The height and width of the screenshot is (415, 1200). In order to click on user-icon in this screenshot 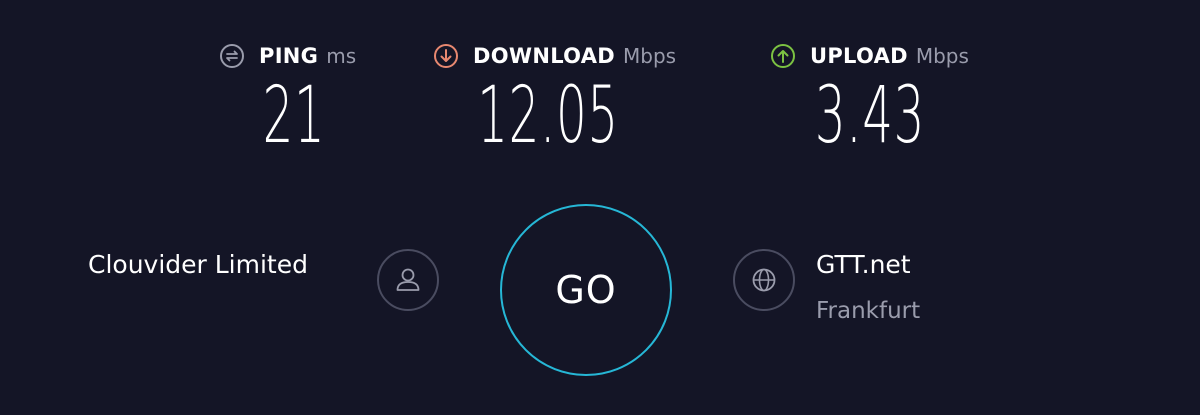, I will do `click(408, 280)`.